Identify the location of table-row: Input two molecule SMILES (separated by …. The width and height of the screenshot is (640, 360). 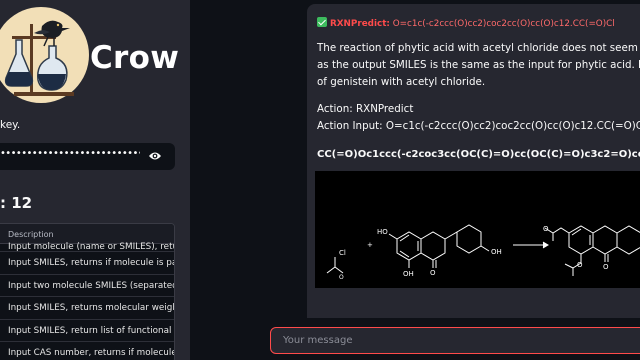
(87, 286).